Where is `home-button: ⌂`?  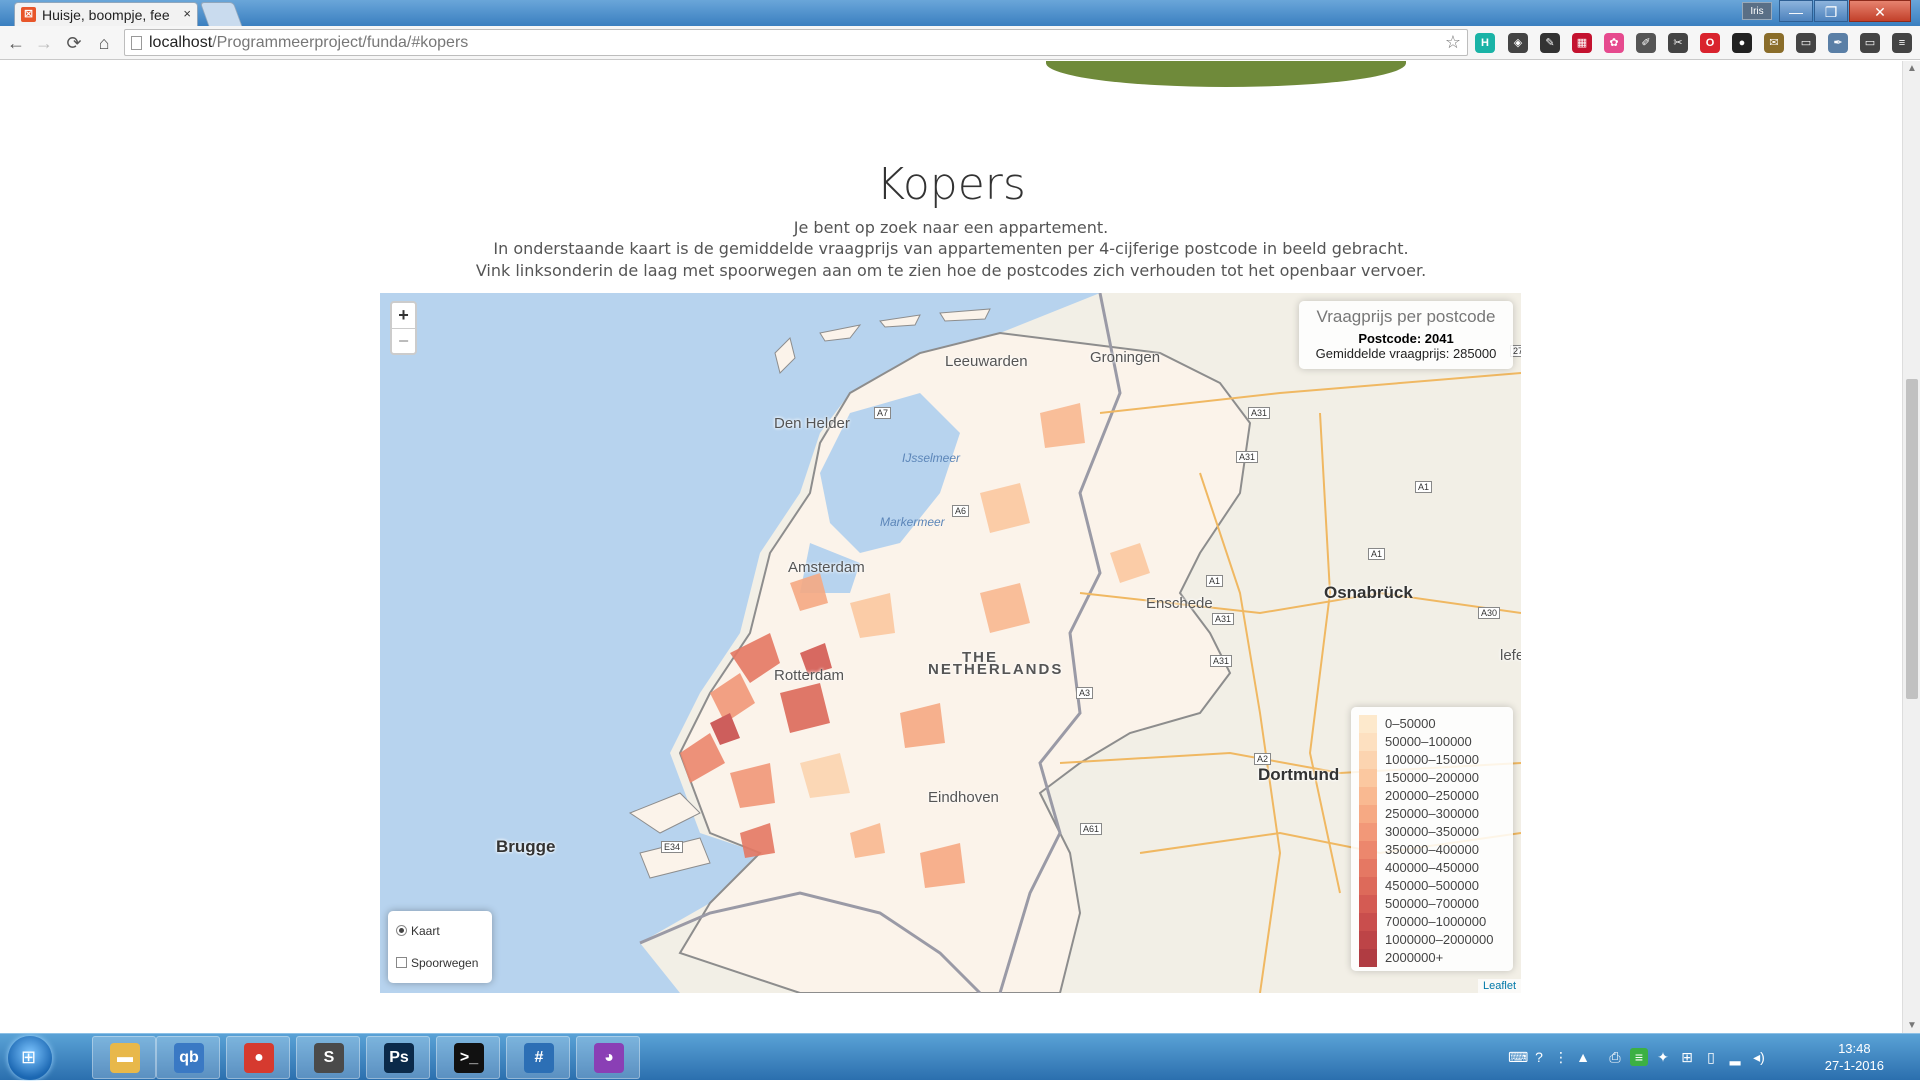
home-button: ⌂ is located at coordinates (104, 43).